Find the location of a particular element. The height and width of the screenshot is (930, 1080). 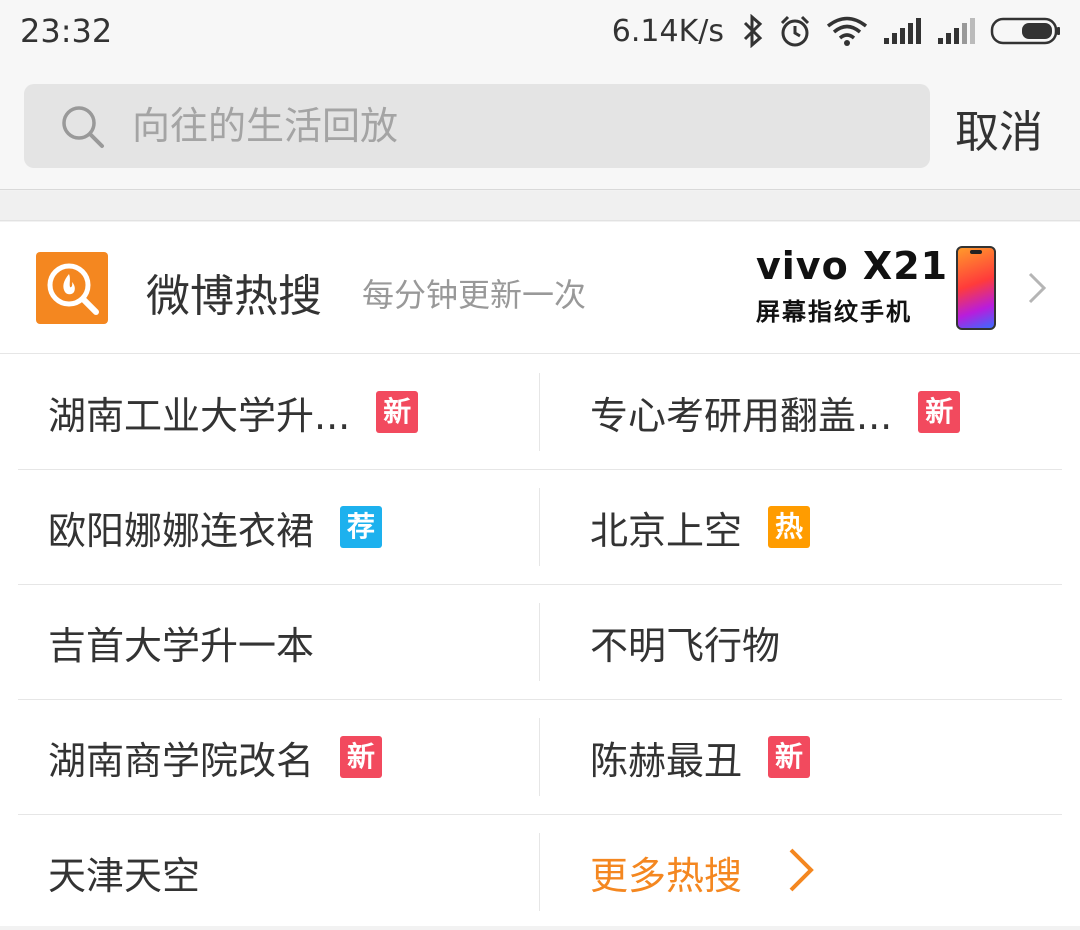

search-box is located at coordinates (477, 126).